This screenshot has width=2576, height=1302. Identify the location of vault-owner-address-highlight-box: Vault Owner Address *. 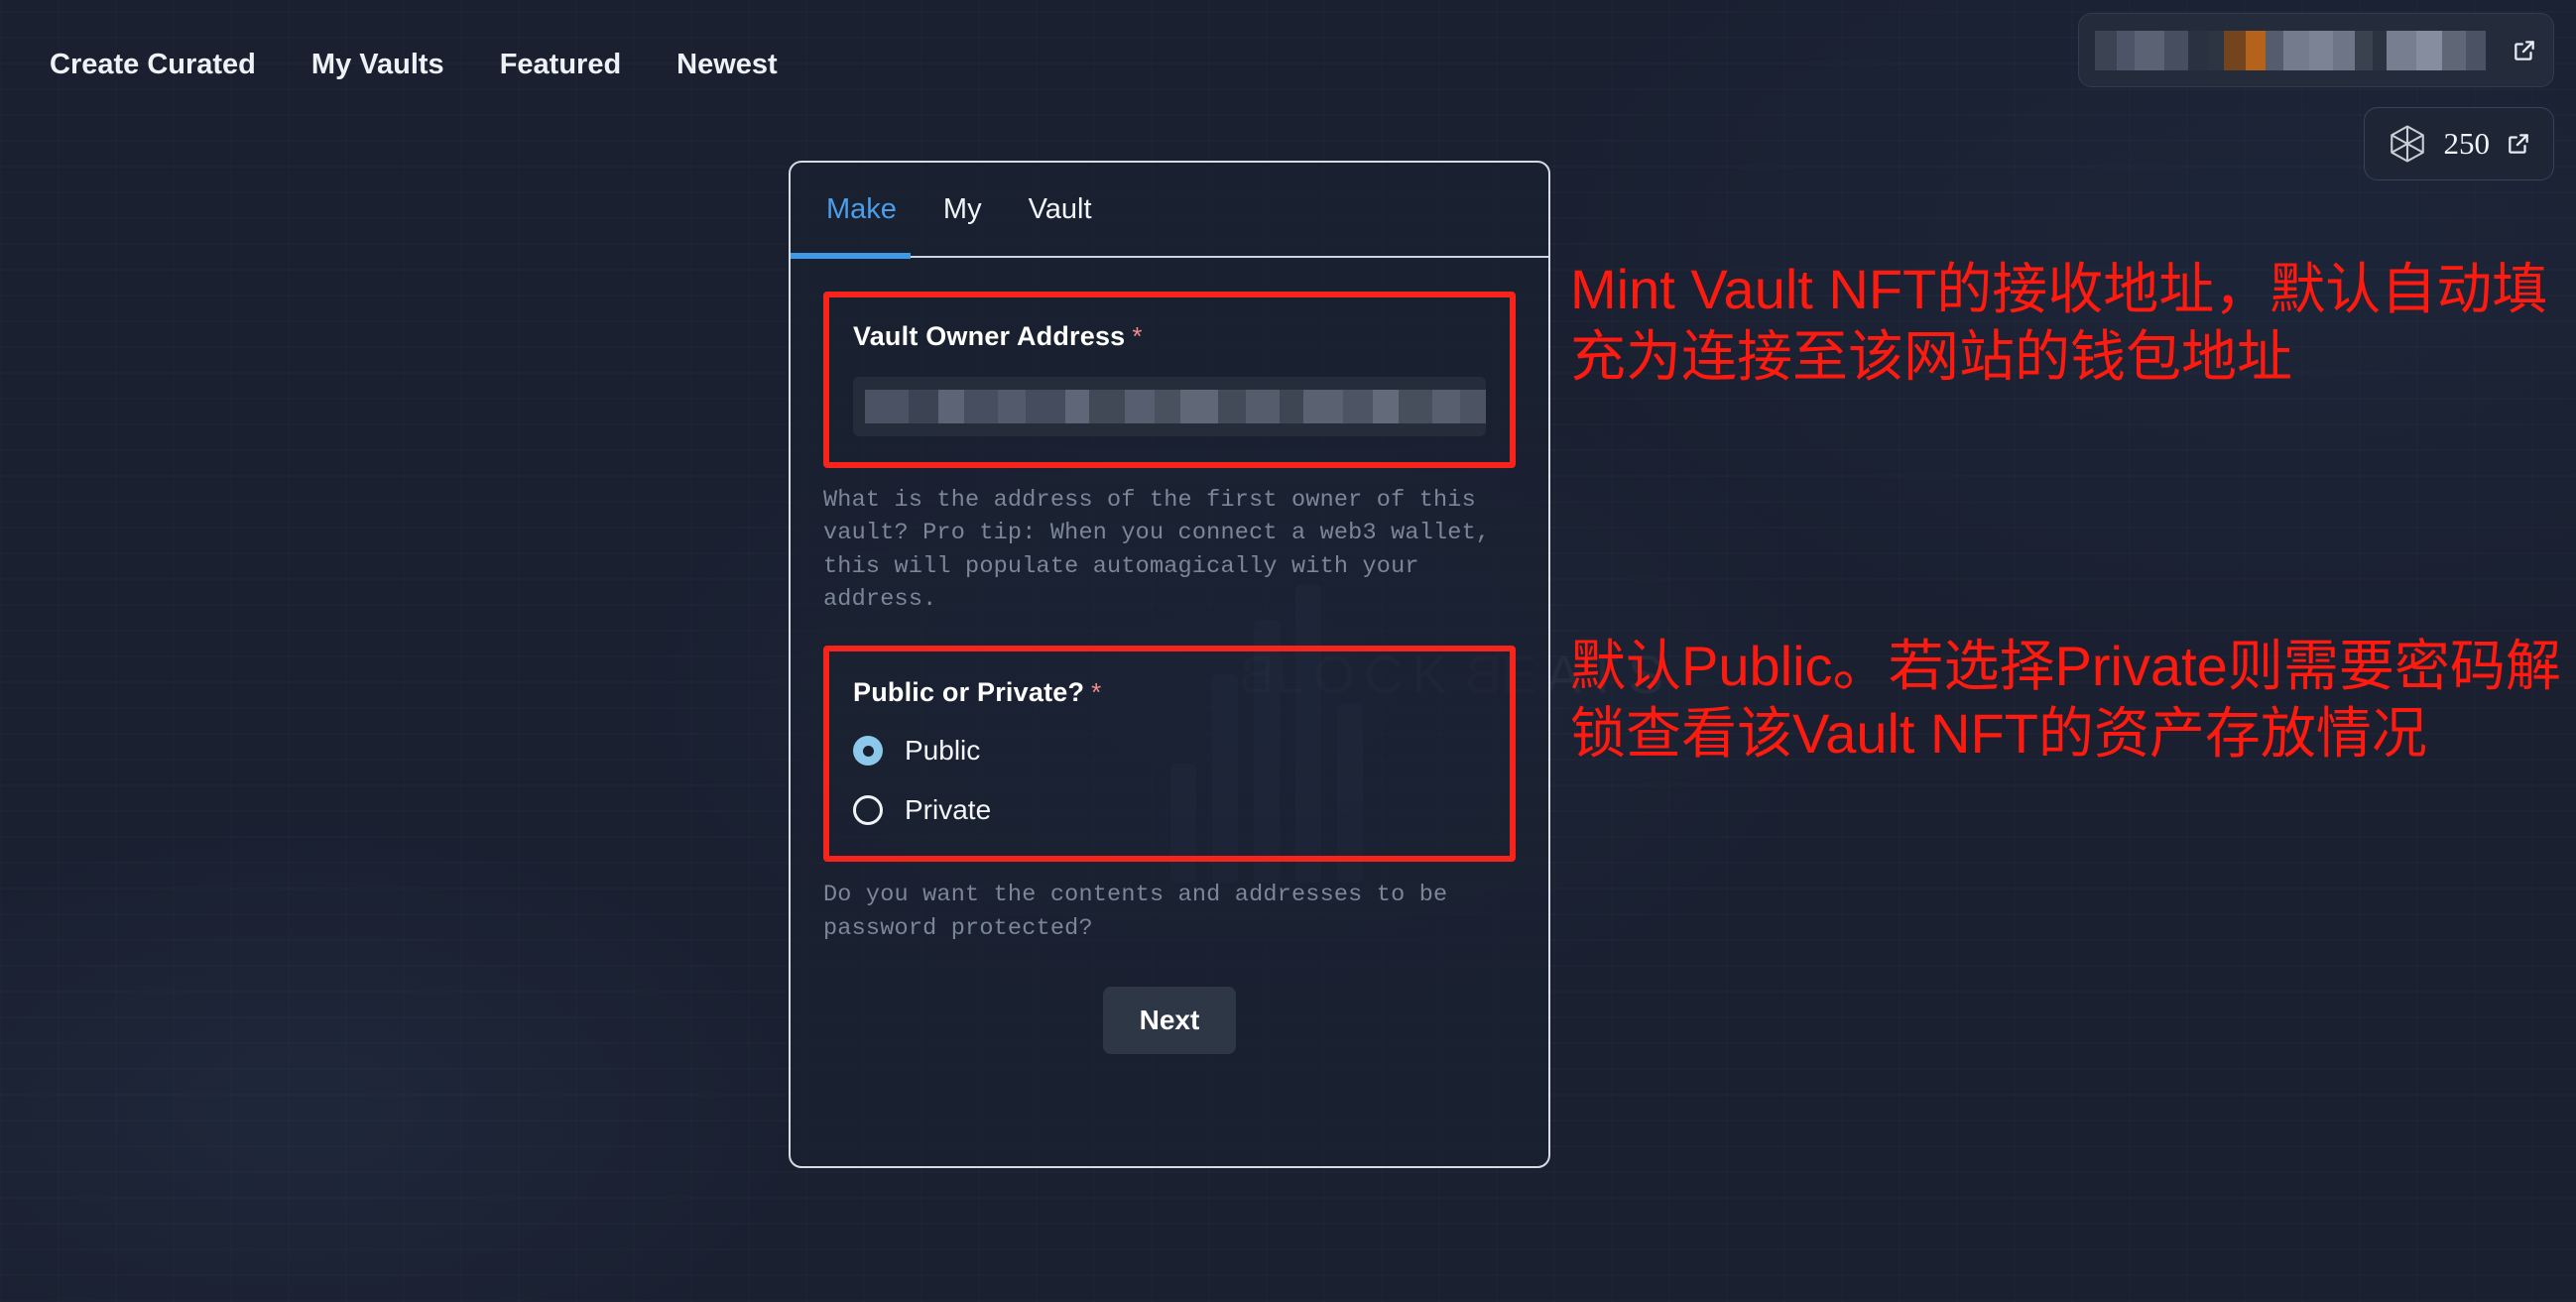
(1169, 380).